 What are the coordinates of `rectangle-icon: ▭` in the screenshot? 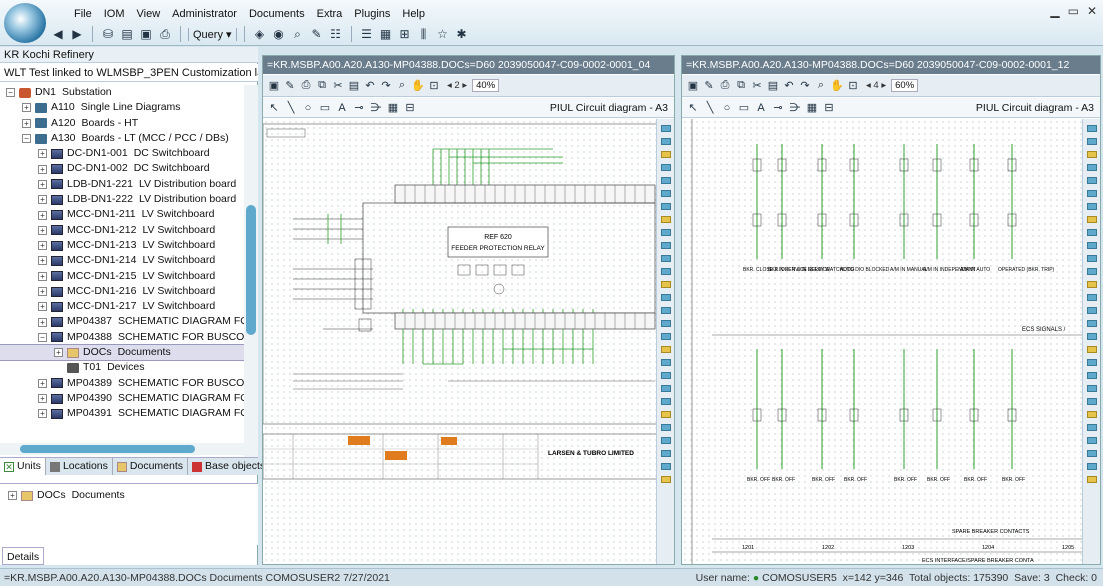 It's located at (325, 108).